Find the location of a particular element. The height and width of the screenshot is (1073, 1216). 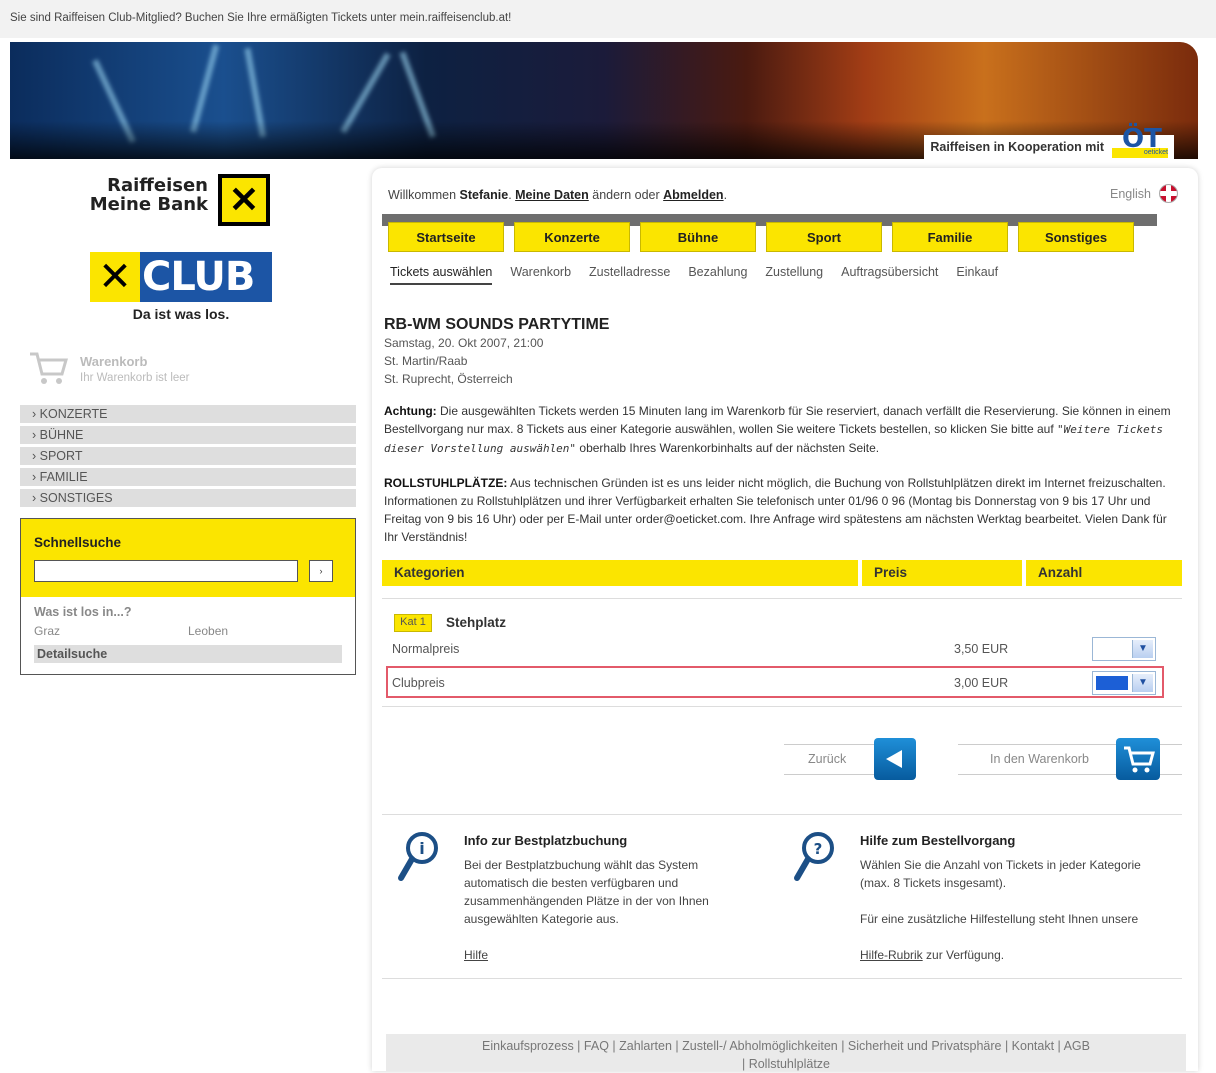

quantity-selected-fill is located at coordinates (1112, 683).